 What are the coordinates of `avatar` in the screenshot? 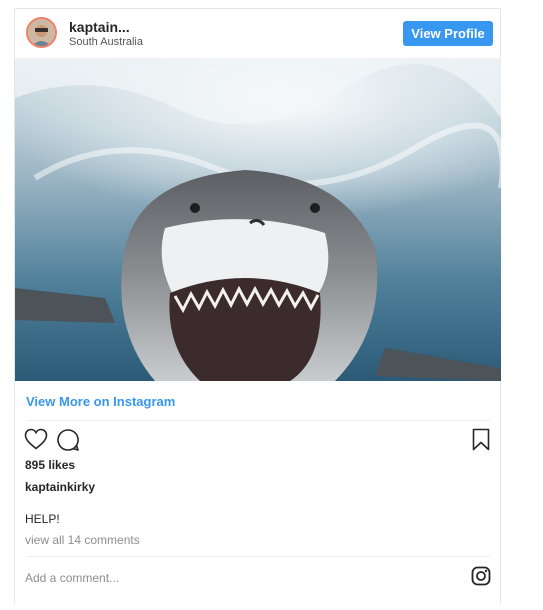 It's located at (41, 32).